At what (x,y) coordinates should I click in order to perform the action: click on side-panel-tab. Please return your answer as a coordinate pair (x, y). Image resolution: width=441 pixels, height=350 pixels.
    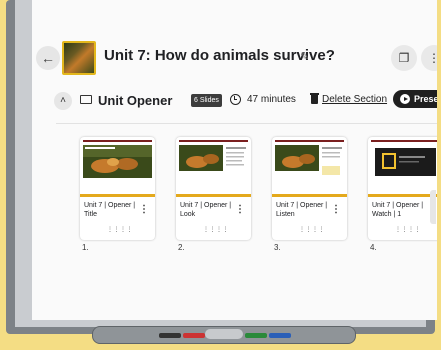
    Looking at the image, I should click on (433, 207).